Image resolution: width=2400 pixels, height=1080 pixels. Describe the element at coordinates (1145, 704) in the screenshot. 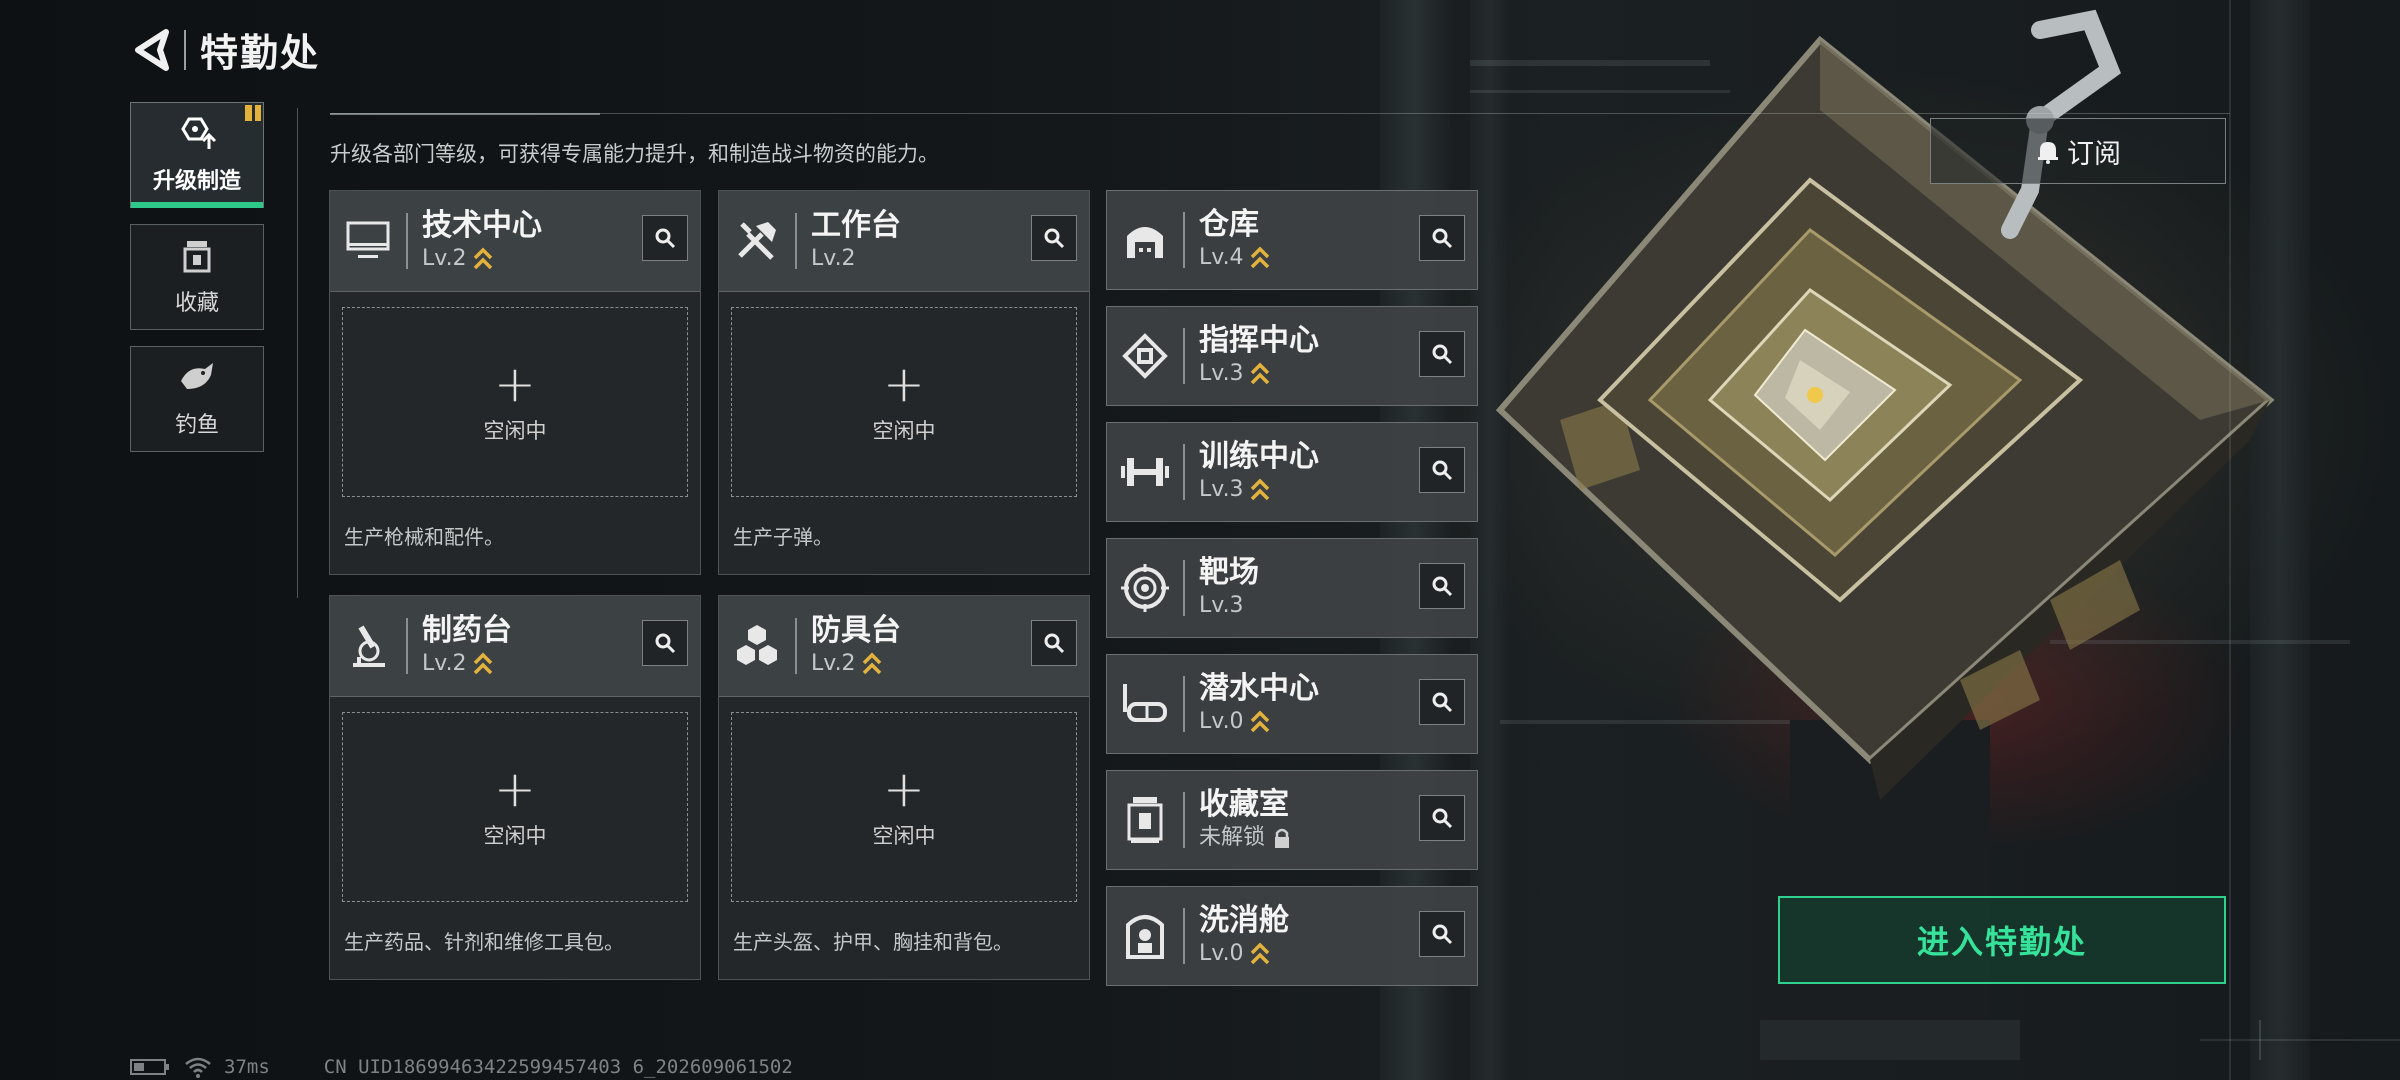

I see `diving-mask-icon` at that location.